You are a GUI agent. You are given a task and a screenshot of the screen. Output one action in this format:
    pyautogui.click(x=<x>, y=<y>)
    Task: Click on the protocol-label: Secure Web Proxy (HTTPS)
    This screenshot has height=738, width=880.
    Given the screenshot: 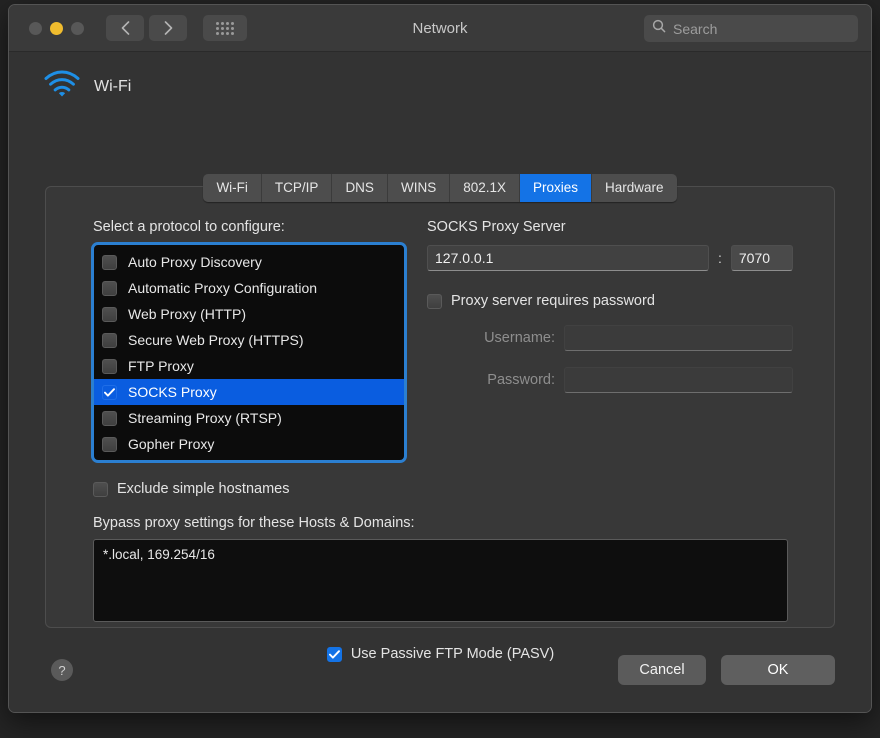 What is the action you would take?
    pyautogui.click(x=216, y=340)
    